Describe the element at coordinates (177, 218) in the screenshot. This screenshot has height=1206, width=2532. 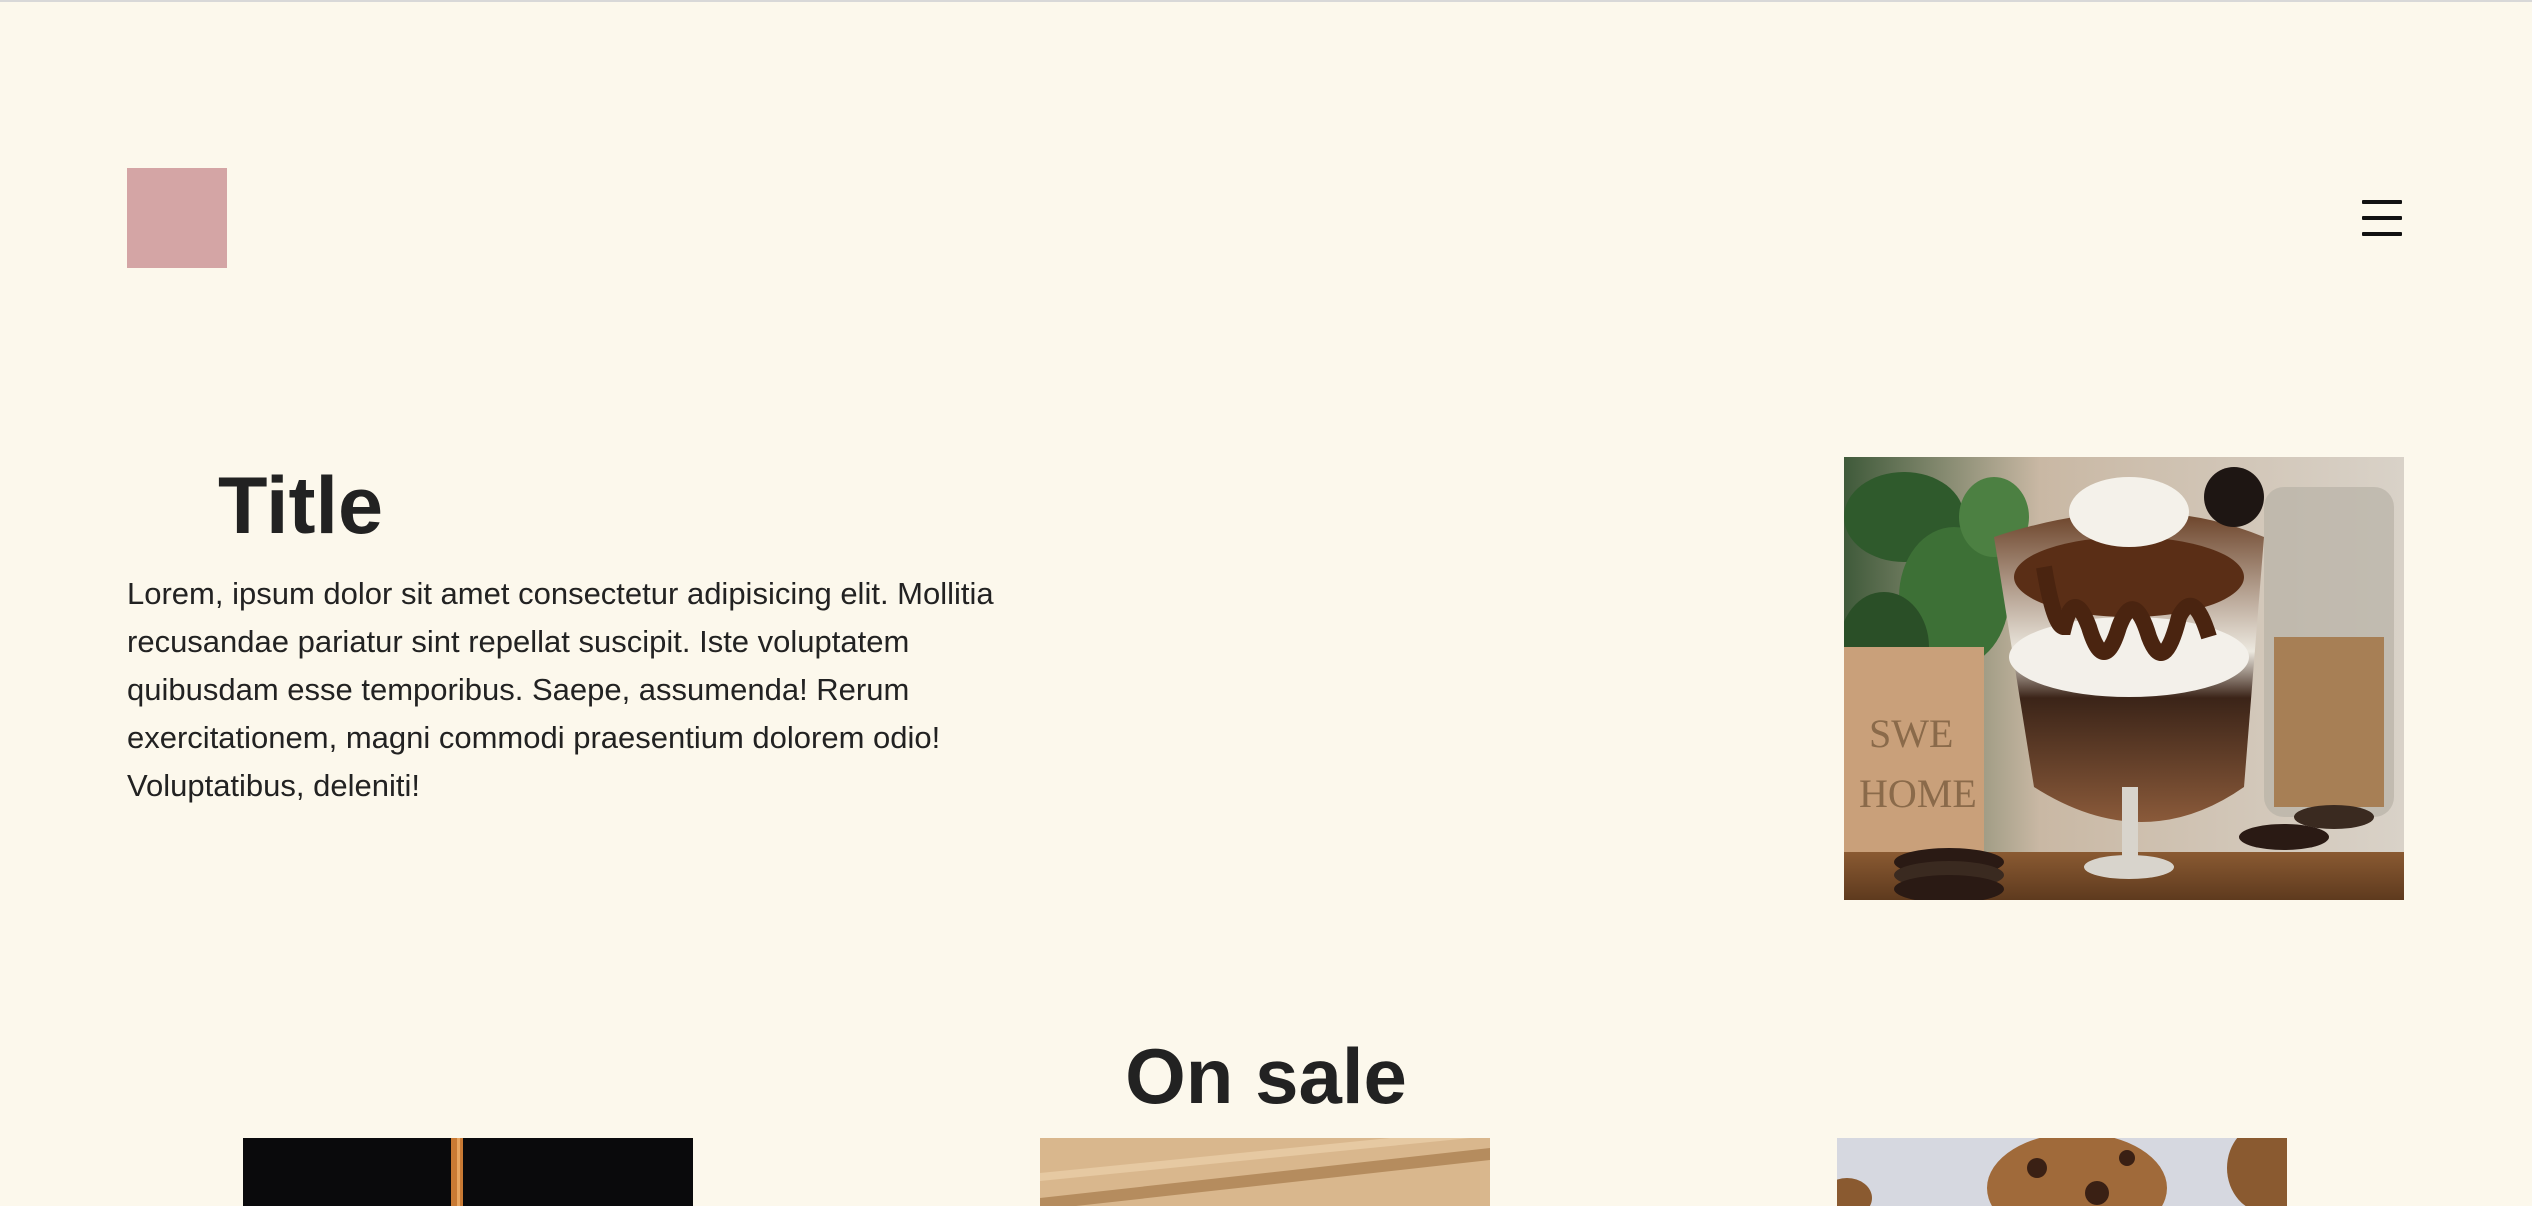
I see `logo` at that location.